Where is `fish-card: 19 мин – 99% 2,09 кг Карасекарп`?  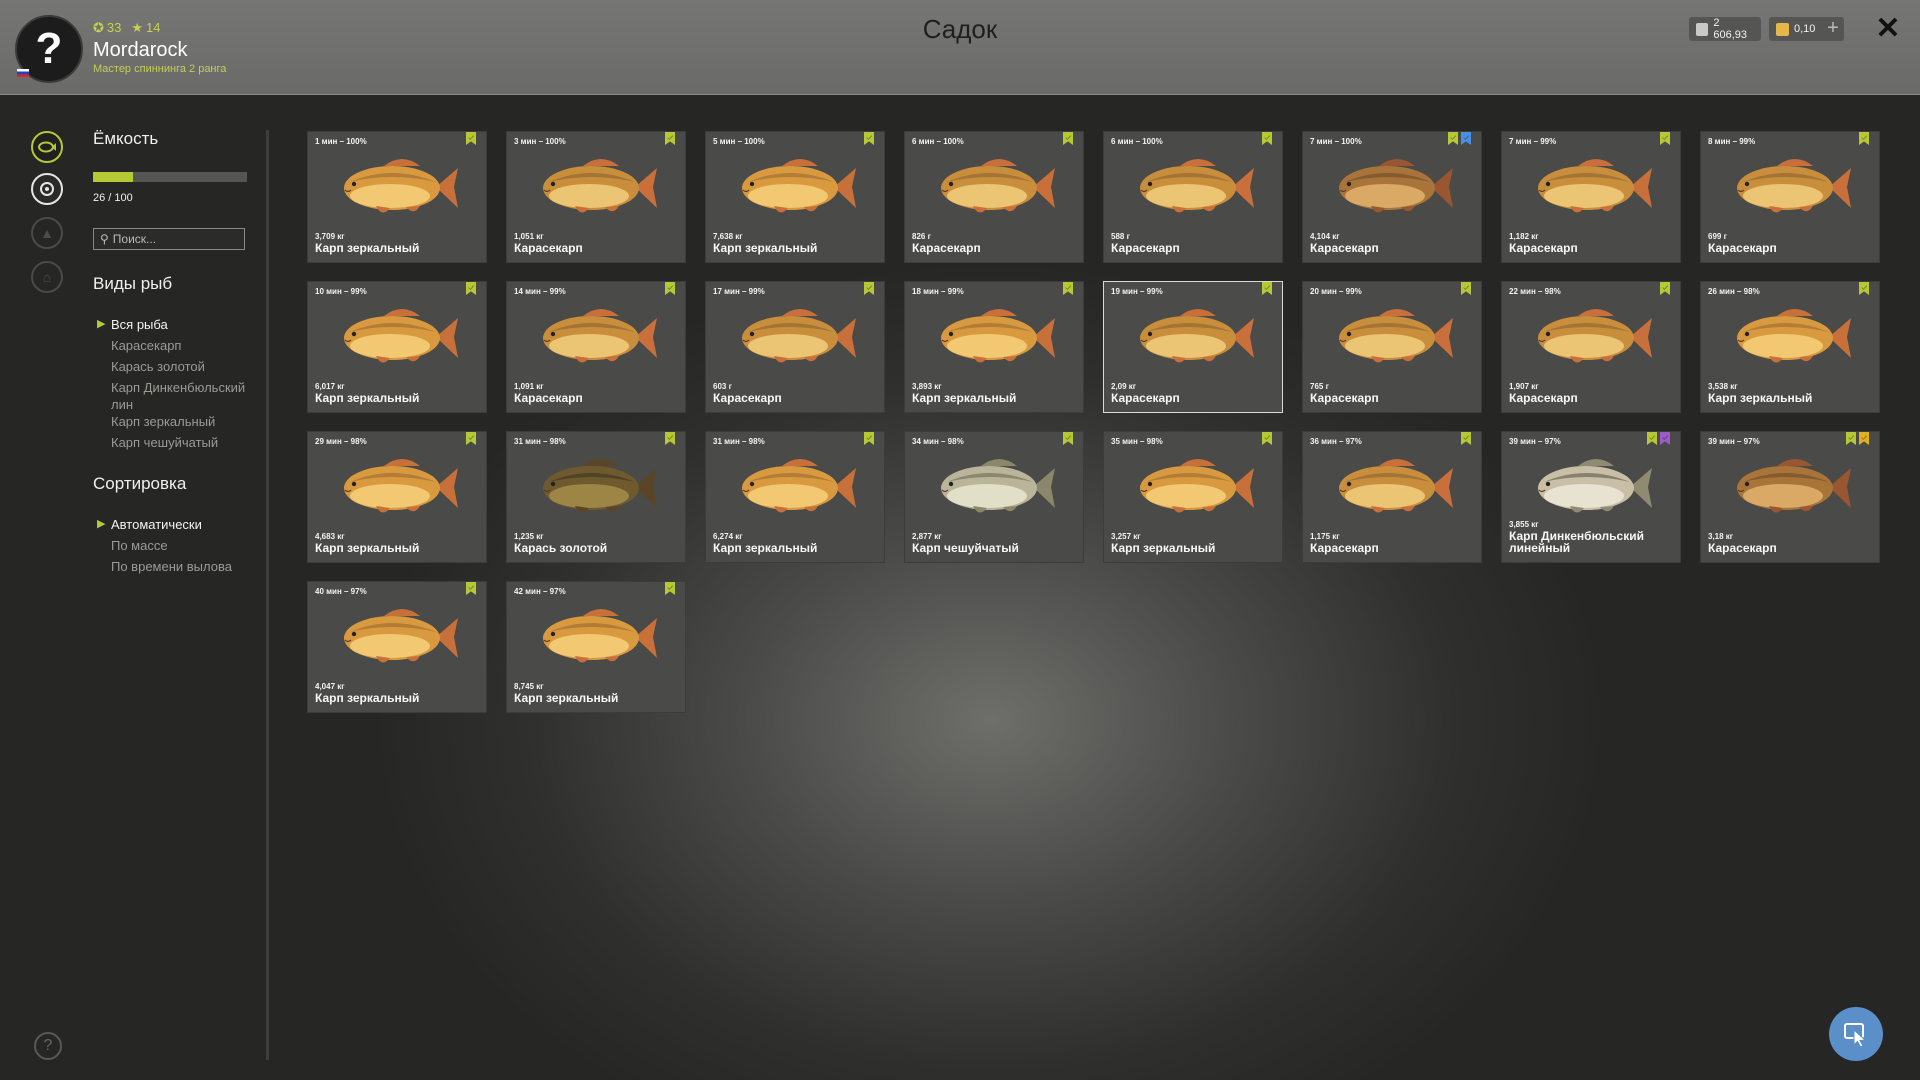 fish-card: 19 мин – 99% 2,09 кг Карасекарп is located at coordinates (1193, 347).